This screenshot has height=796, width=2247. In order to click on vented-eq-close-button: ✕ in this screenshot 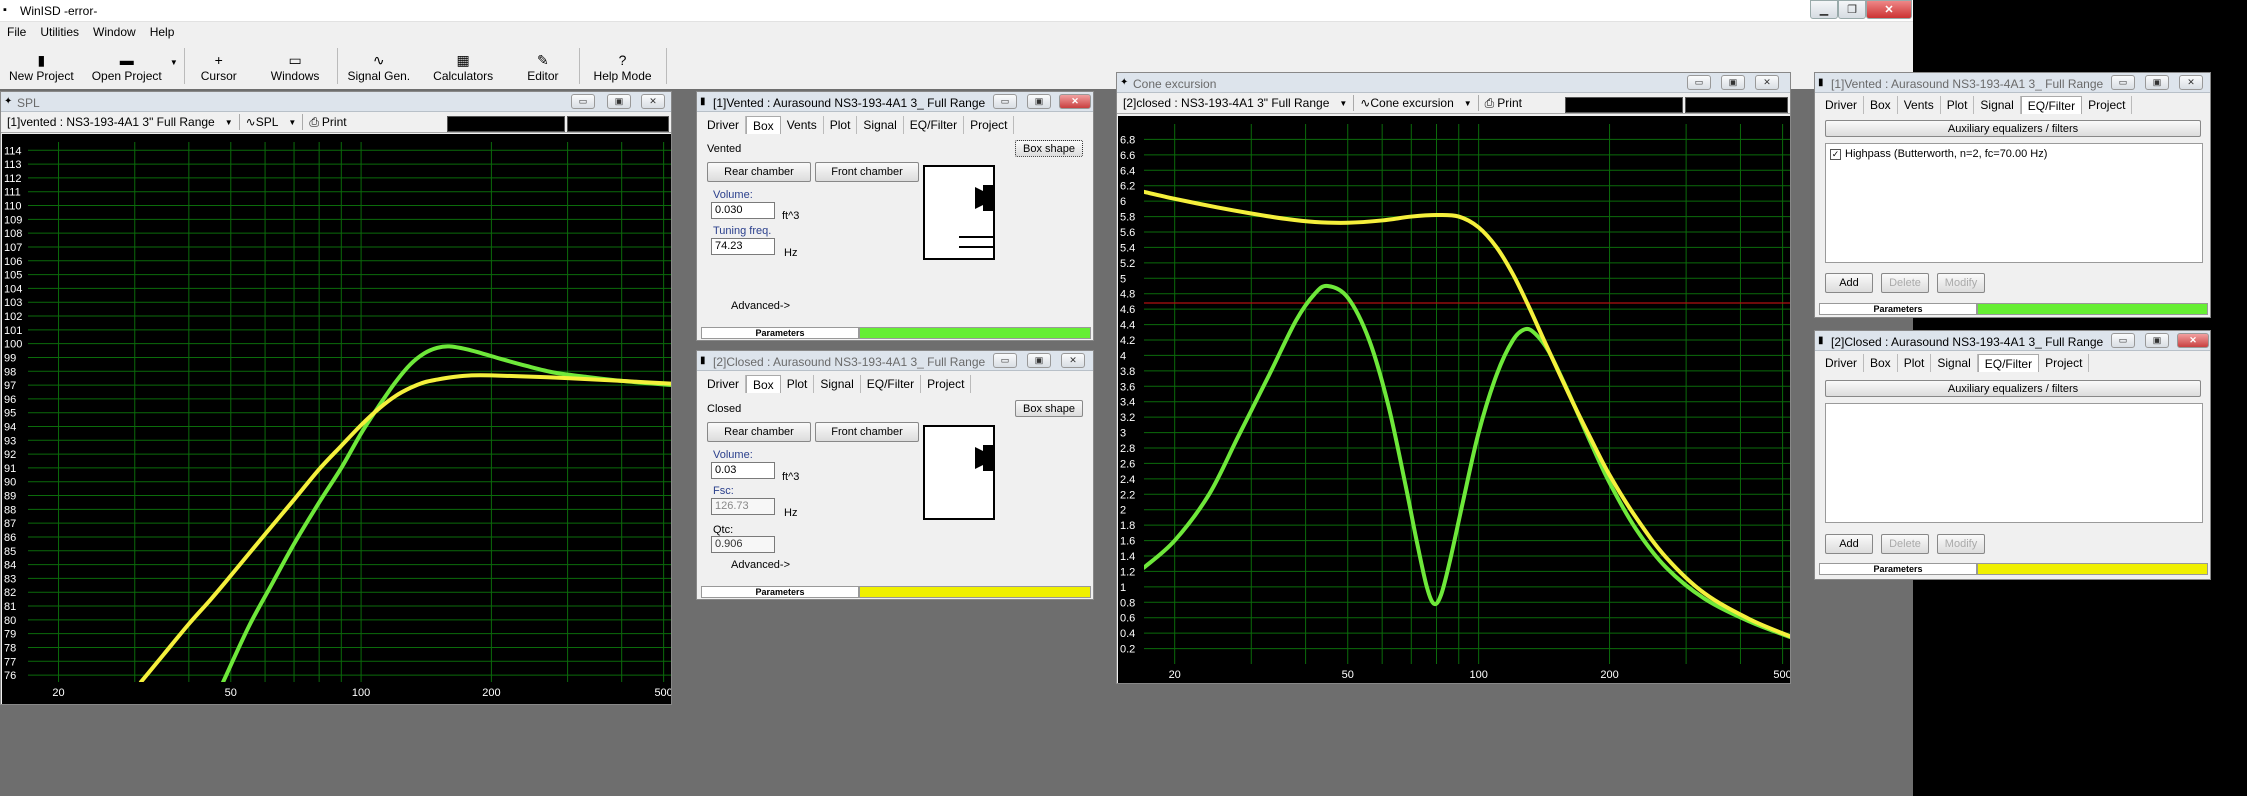, I will do `click(2191, 82)`.